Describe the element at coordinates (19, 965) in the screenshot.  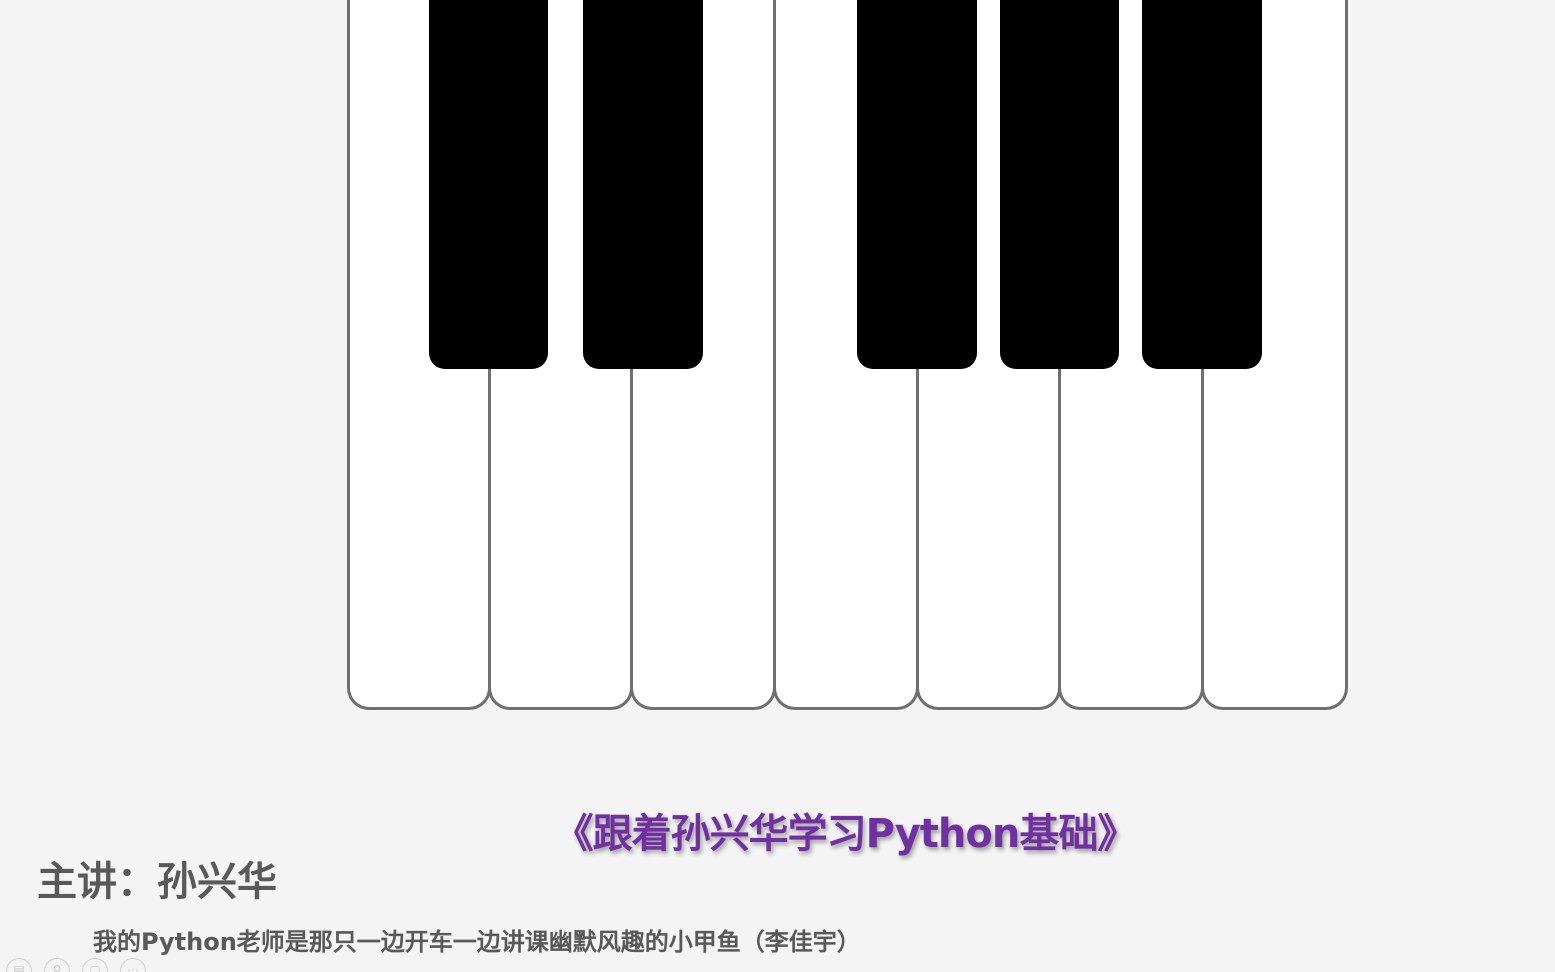
I see `menu-control-icon: ▤` at that location.